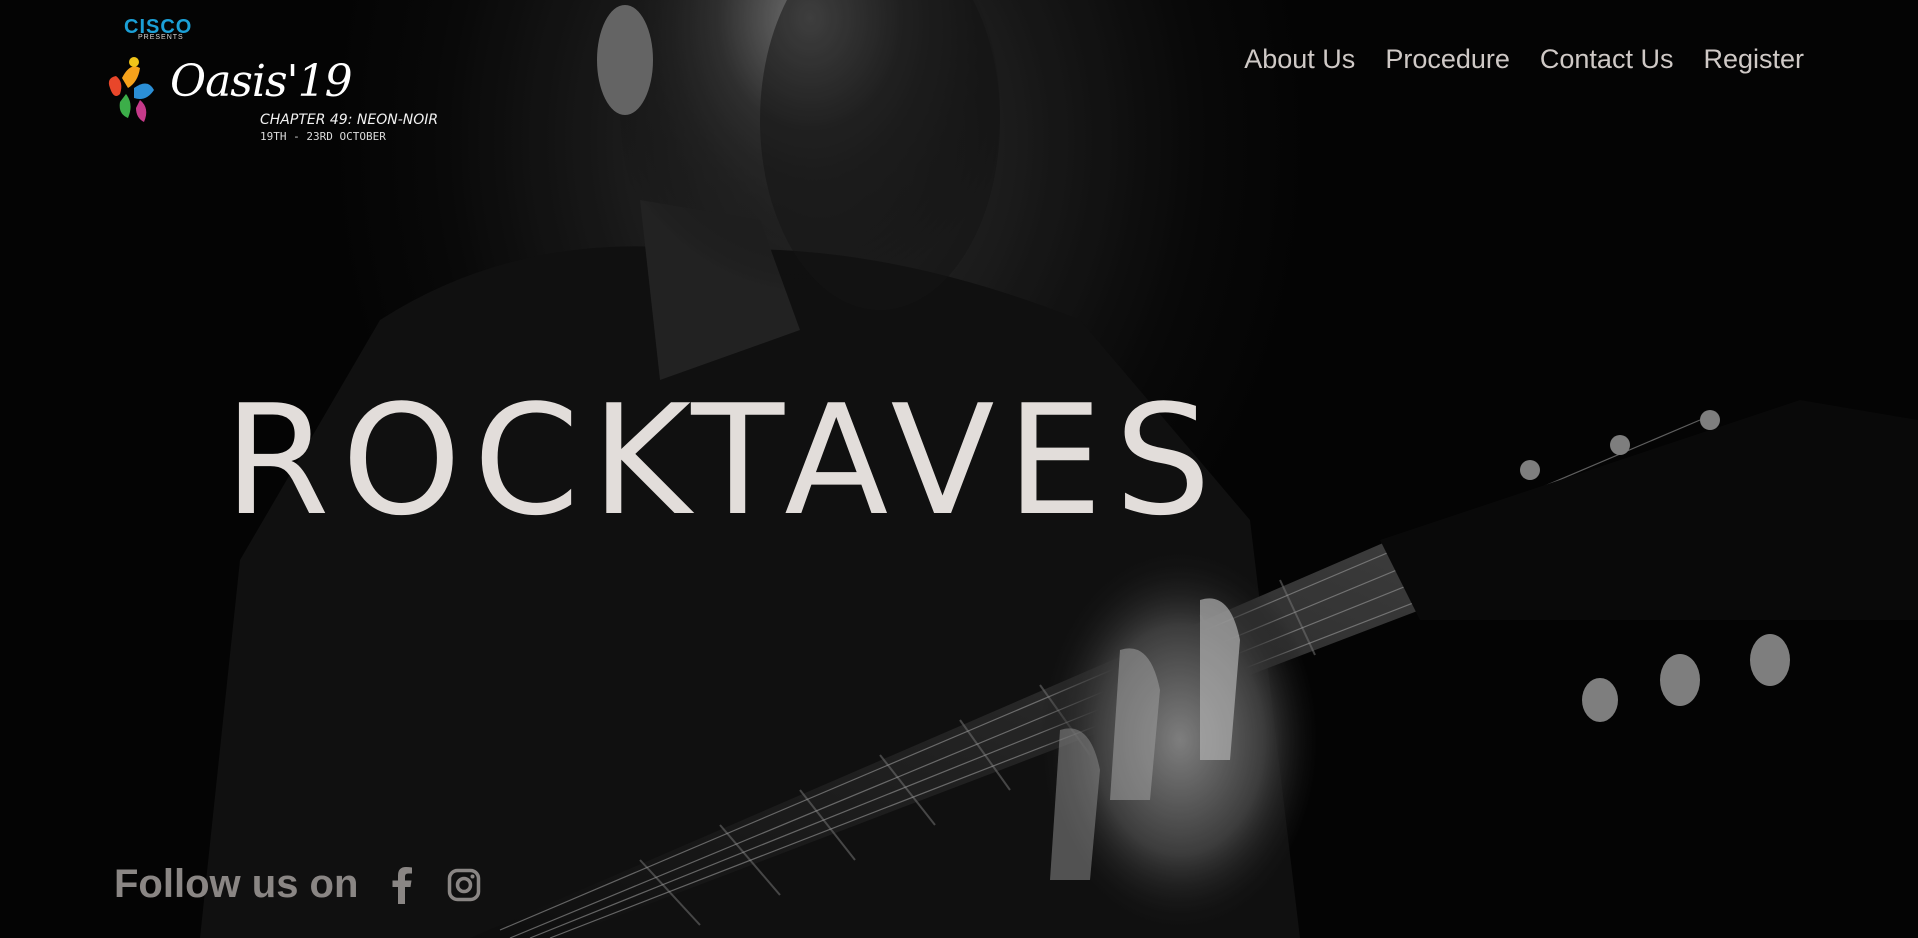 This screenshot has height=938, width=1918. I want to click on nav-procedure: Procedure, so click(1447, 59).